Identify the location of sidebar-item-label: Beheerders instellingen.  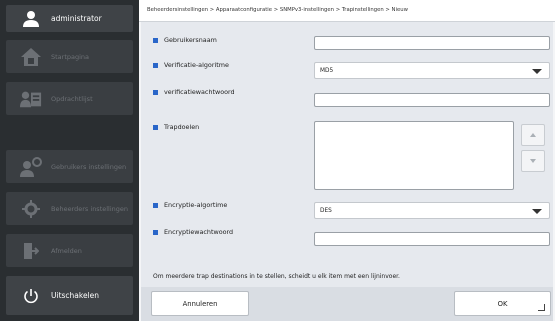
(90, 208).